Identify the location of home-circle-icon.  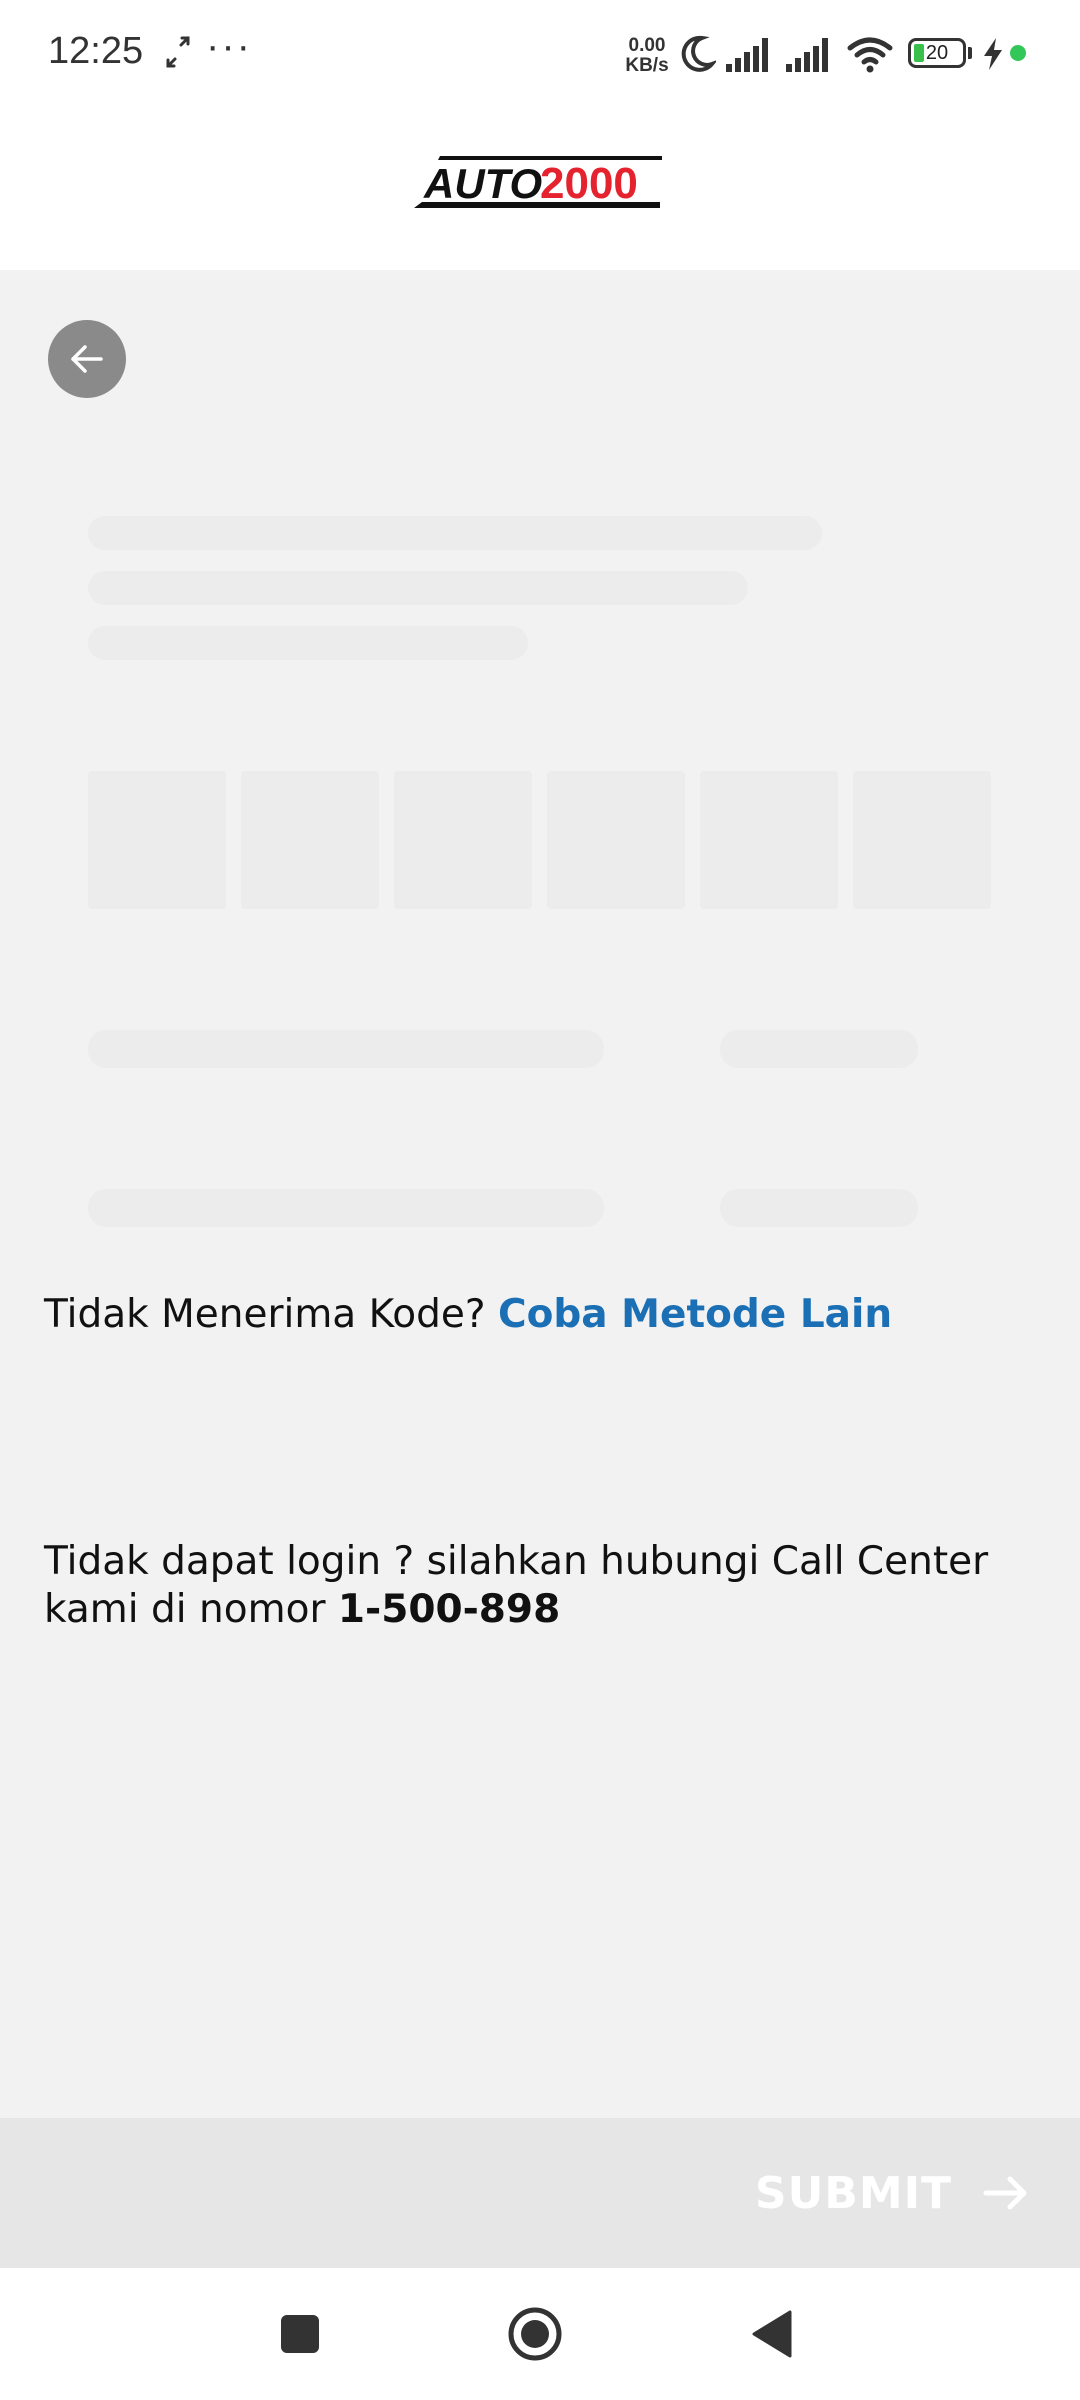
(535, 2334).